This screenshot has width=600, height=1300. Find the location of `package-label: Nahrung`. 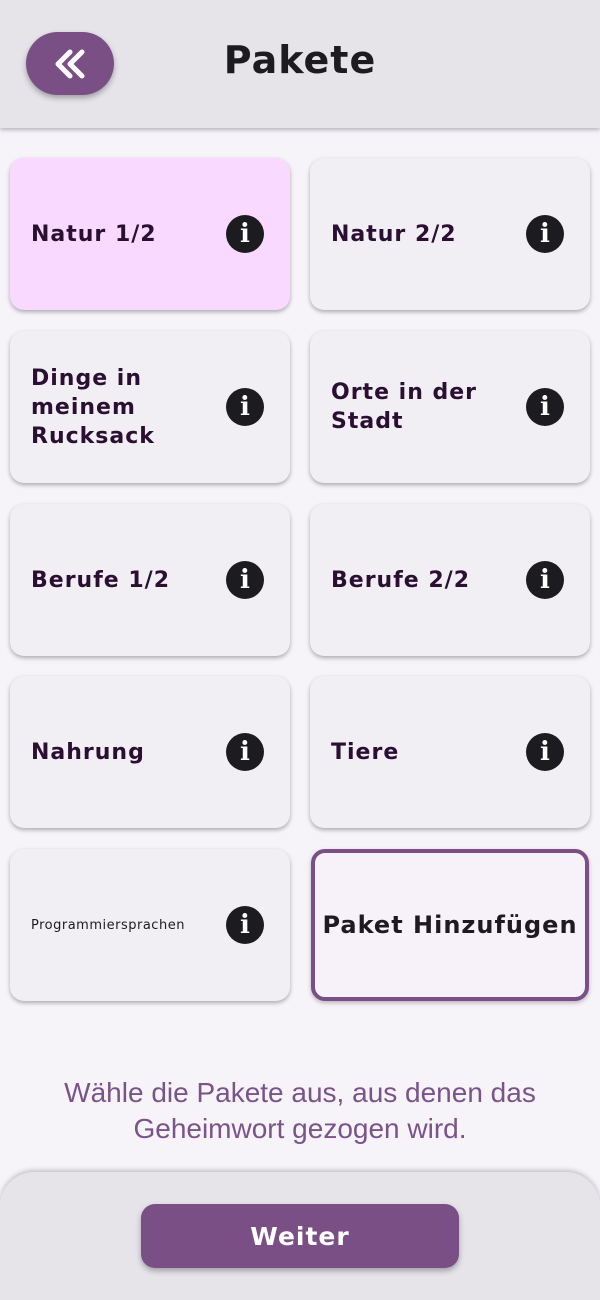

package-label: Nahrung is located at coordinates (88, 752).